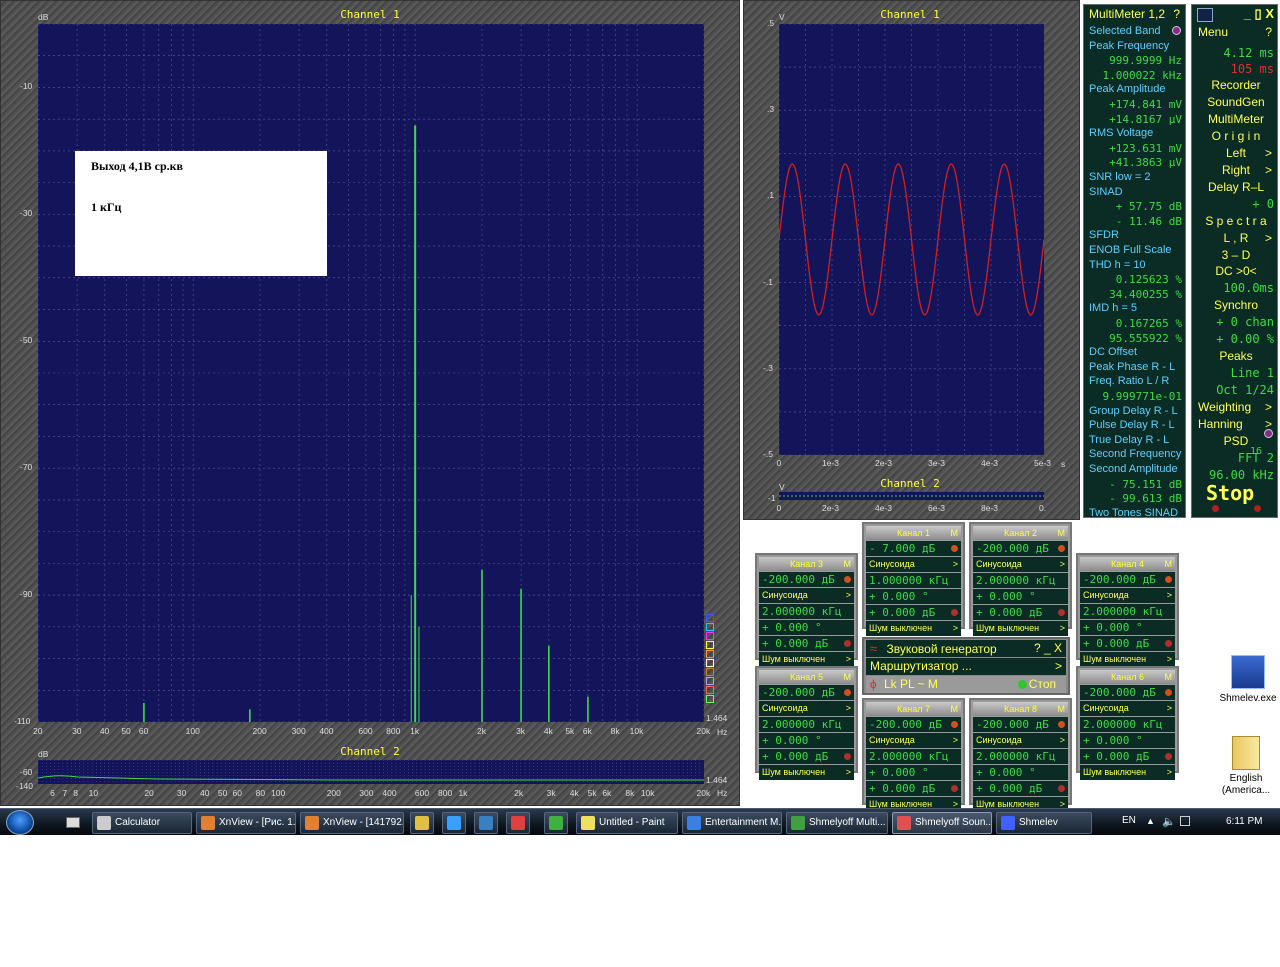  Describe the element at coordinates (1042, 684) in the screenshot. I see `generator-stop-button: Стоп` at that location.